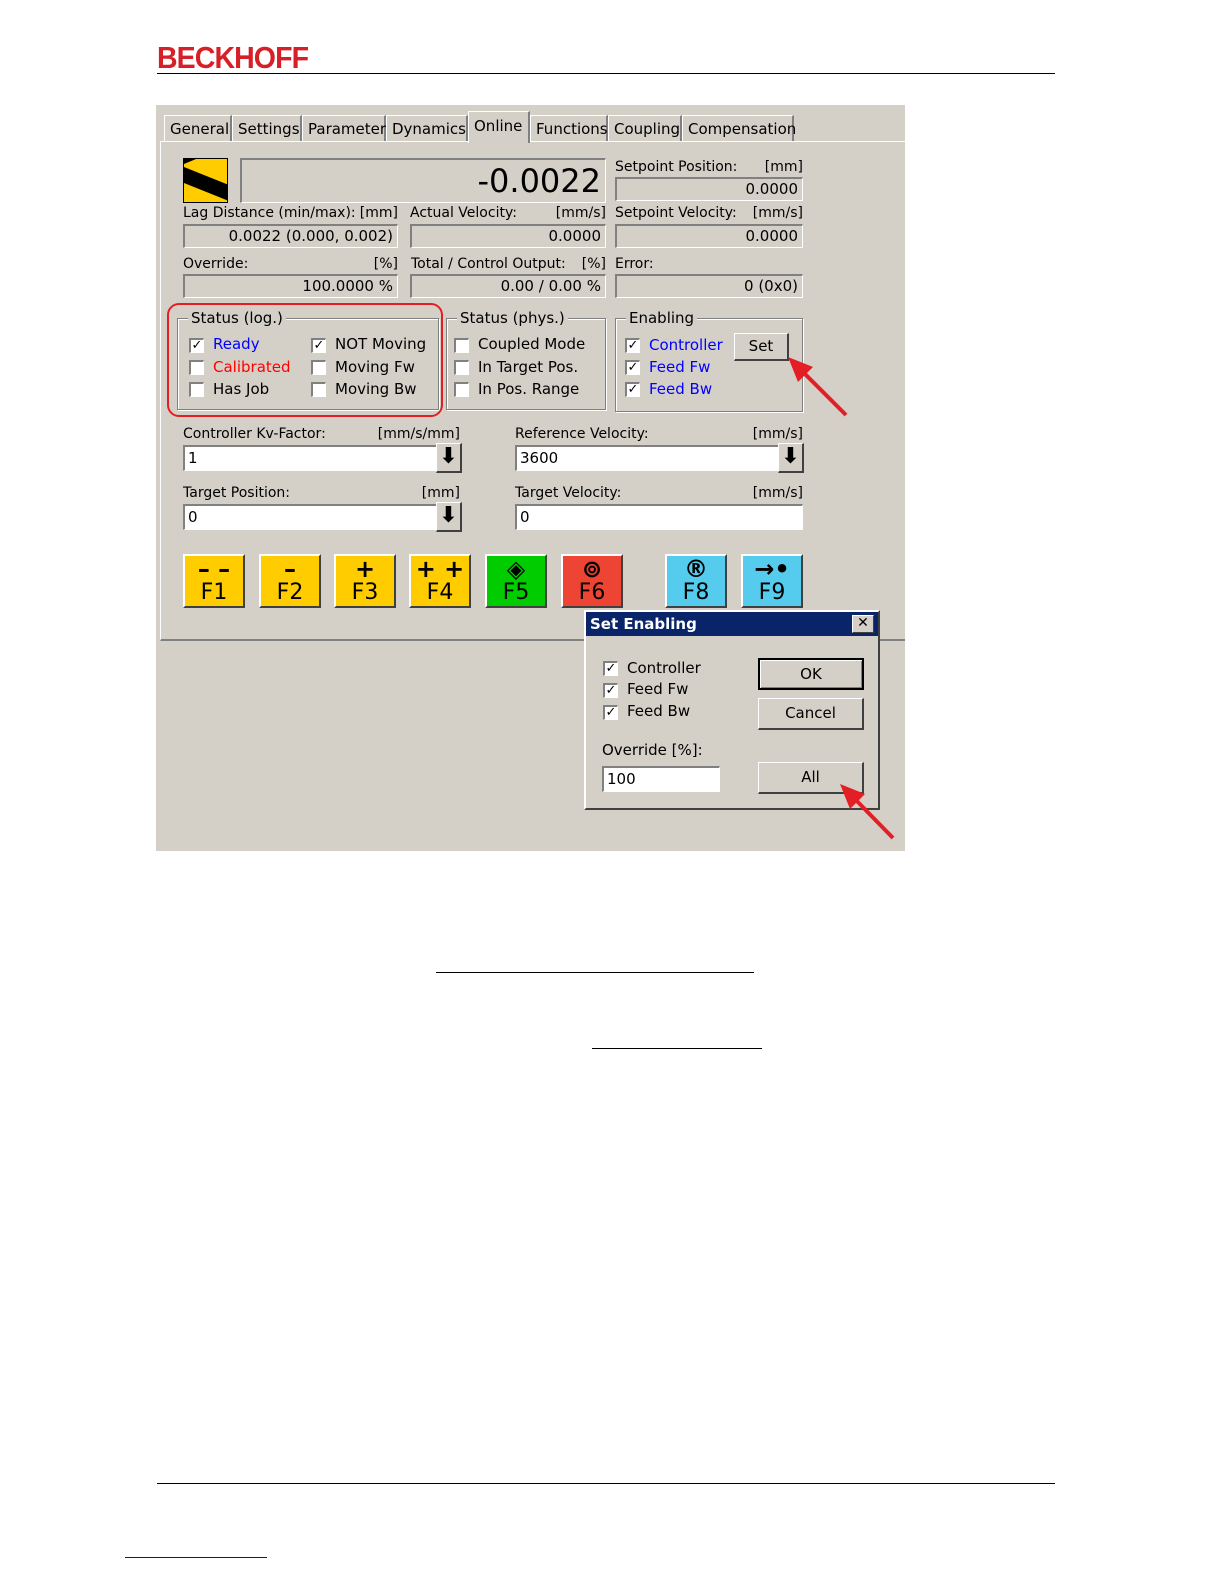 This screenshot has width=1224, height=1584. What do you see at coordinates (499, 127) in the screenshot?
I see `tab-online: Online` at bounding box center [499, 127].